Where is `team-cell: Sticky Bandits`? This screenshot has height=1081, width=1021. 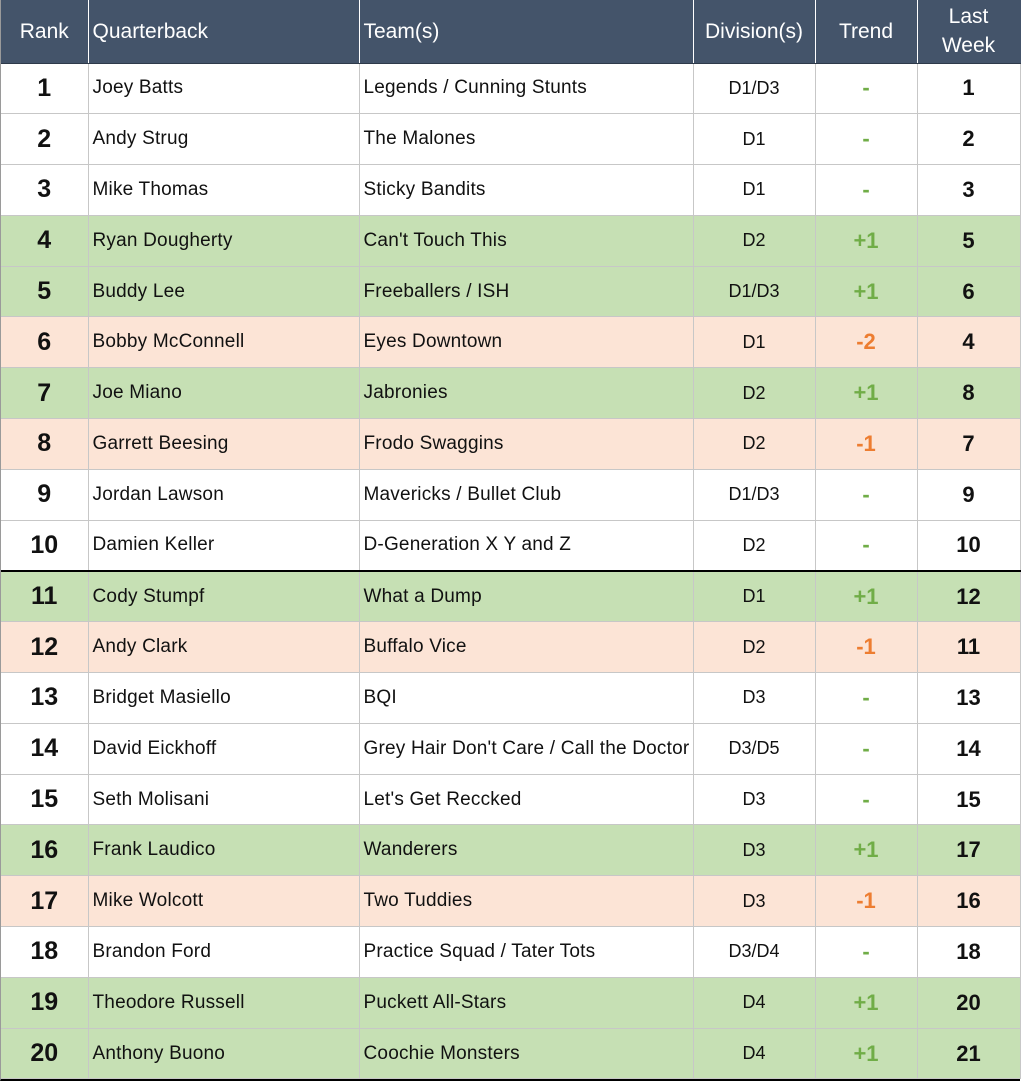
team-cell: Sticky Bandits is located at coordinates (526, 190).